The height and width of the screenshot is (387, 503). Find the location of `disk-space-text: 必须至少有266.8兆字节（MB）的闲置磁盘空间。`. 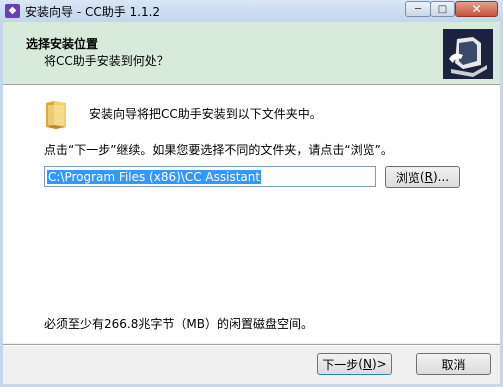

disk-space-text: 必须至少有266.8兆字节（MB）的闲置磁盘空间。 is located at coordinates (178, 324).